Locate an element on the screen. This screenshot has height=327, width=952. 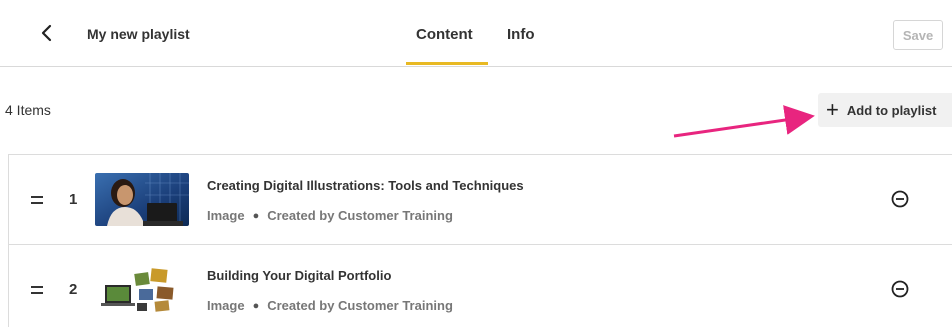
tab-content: Content is located at coordinates (444, 34).